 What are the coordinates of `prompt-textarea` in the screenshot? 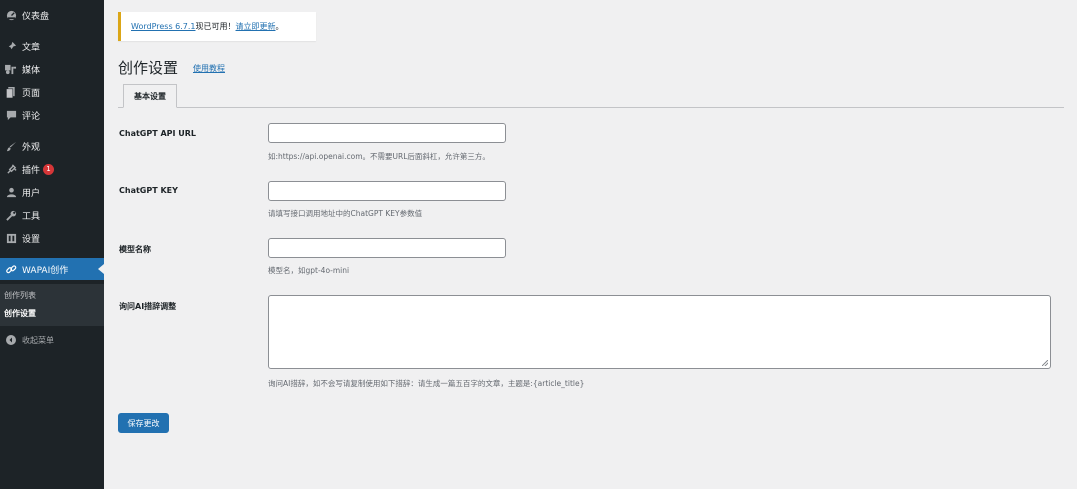 It's located at (659, 332).